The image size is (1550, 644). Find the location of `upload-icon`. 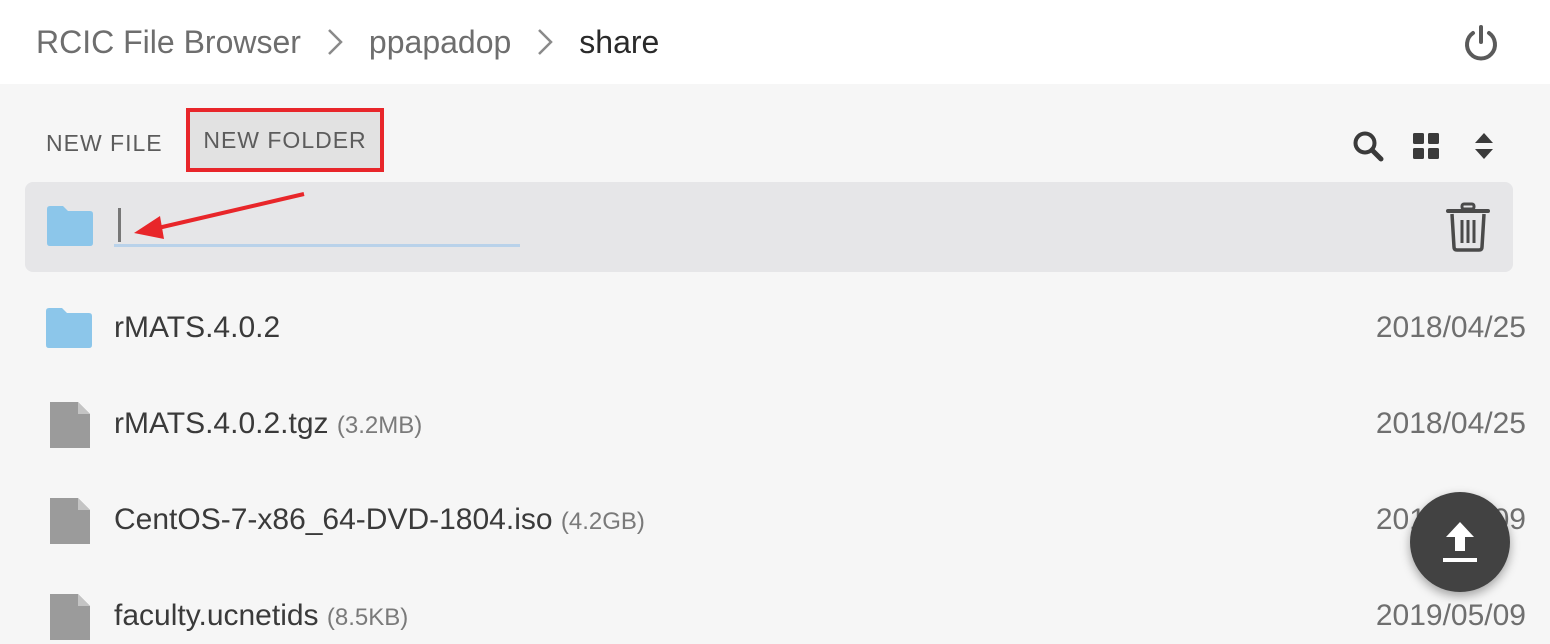

upload-icon is located at coordinates (1460, 542).